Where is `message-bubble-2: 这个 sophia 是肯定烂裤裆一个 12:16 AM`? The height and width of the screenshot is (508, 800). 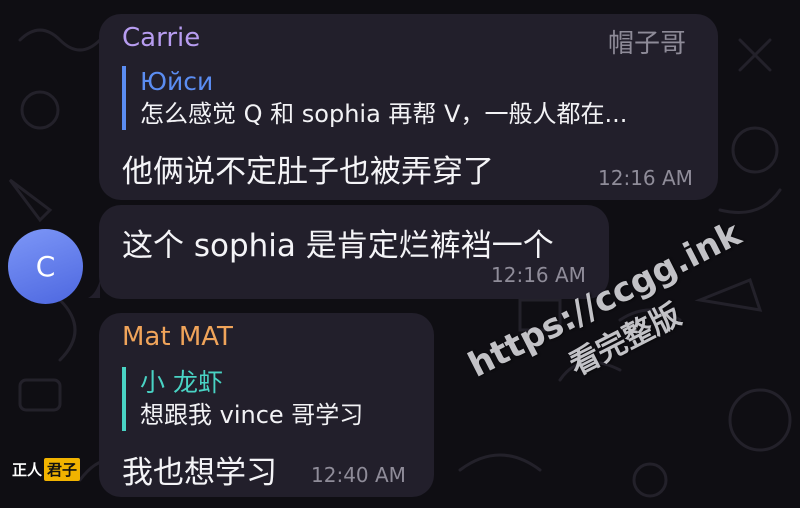 message-bubble-2: 这个 sophia 是肯定烂裤裆一个 12:16 AM is located at coordinates (354, 252).